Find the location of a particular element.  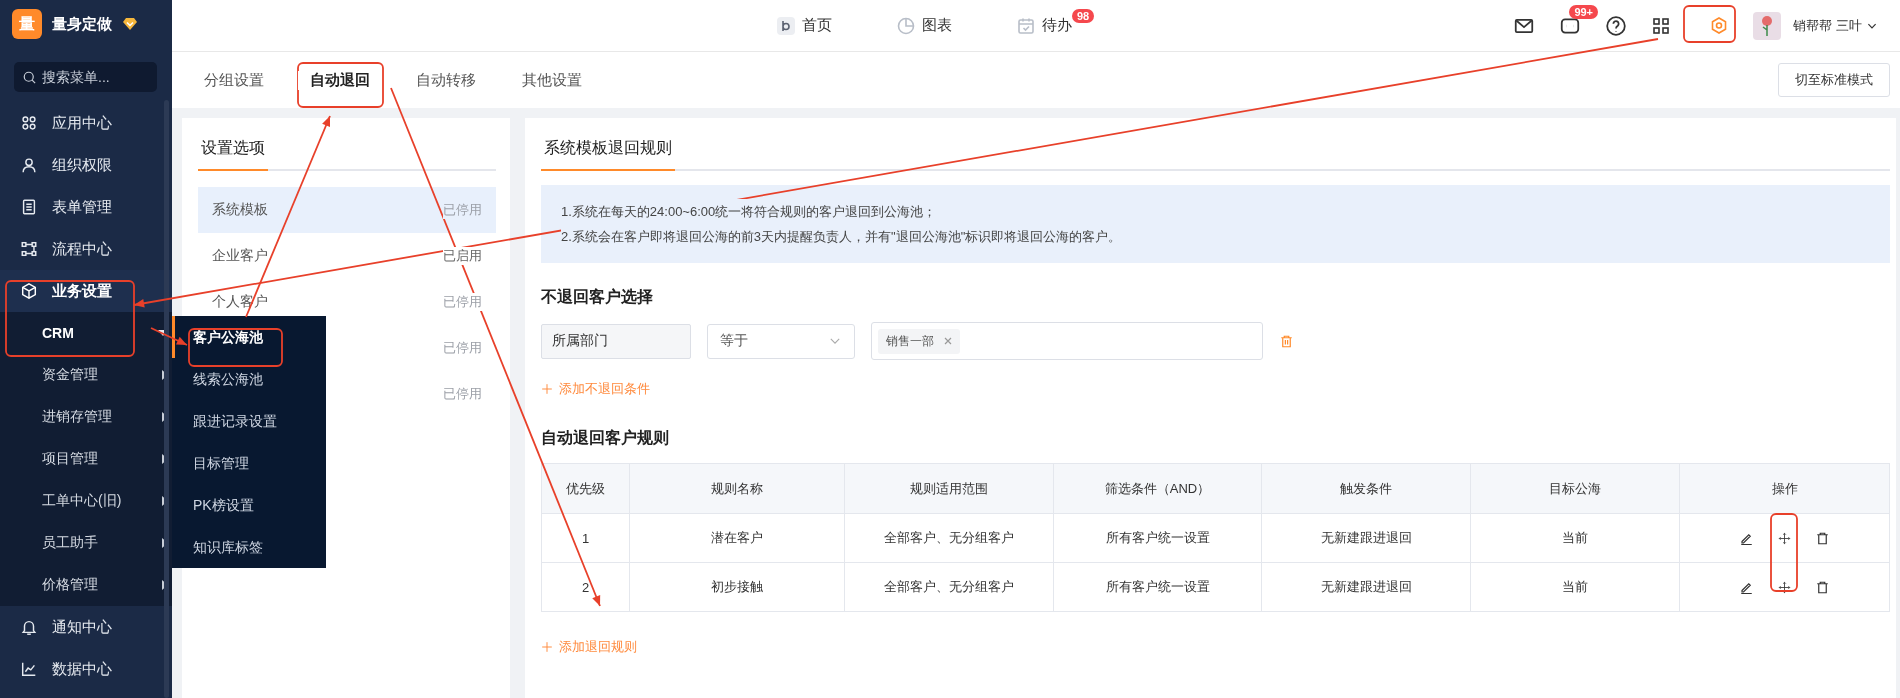

bell-icon is located at coordinates (29, 627).